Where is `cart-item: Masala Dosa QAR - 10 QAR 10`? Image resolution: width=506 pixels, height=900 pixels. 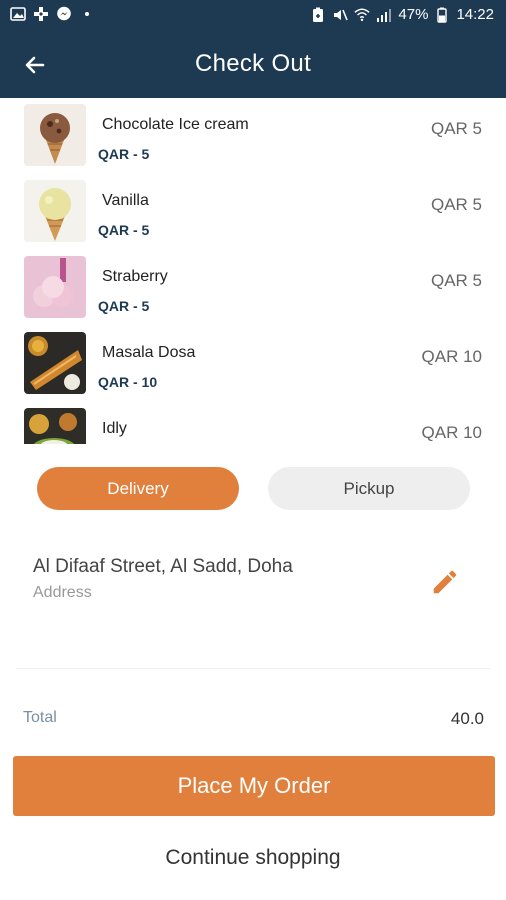
cart-item: Masala Dosa QAR - 10 QAR 10 is located at coordinates (253, 364).